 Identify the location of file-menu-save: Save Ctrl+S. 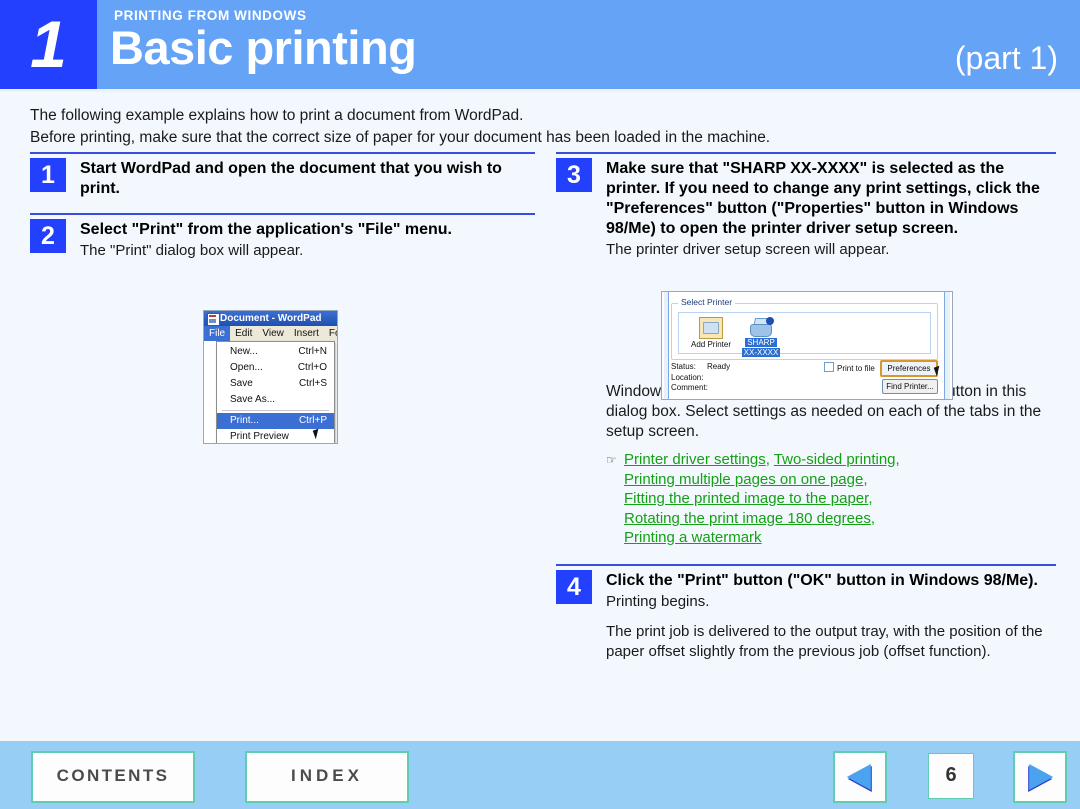
(275, 384).